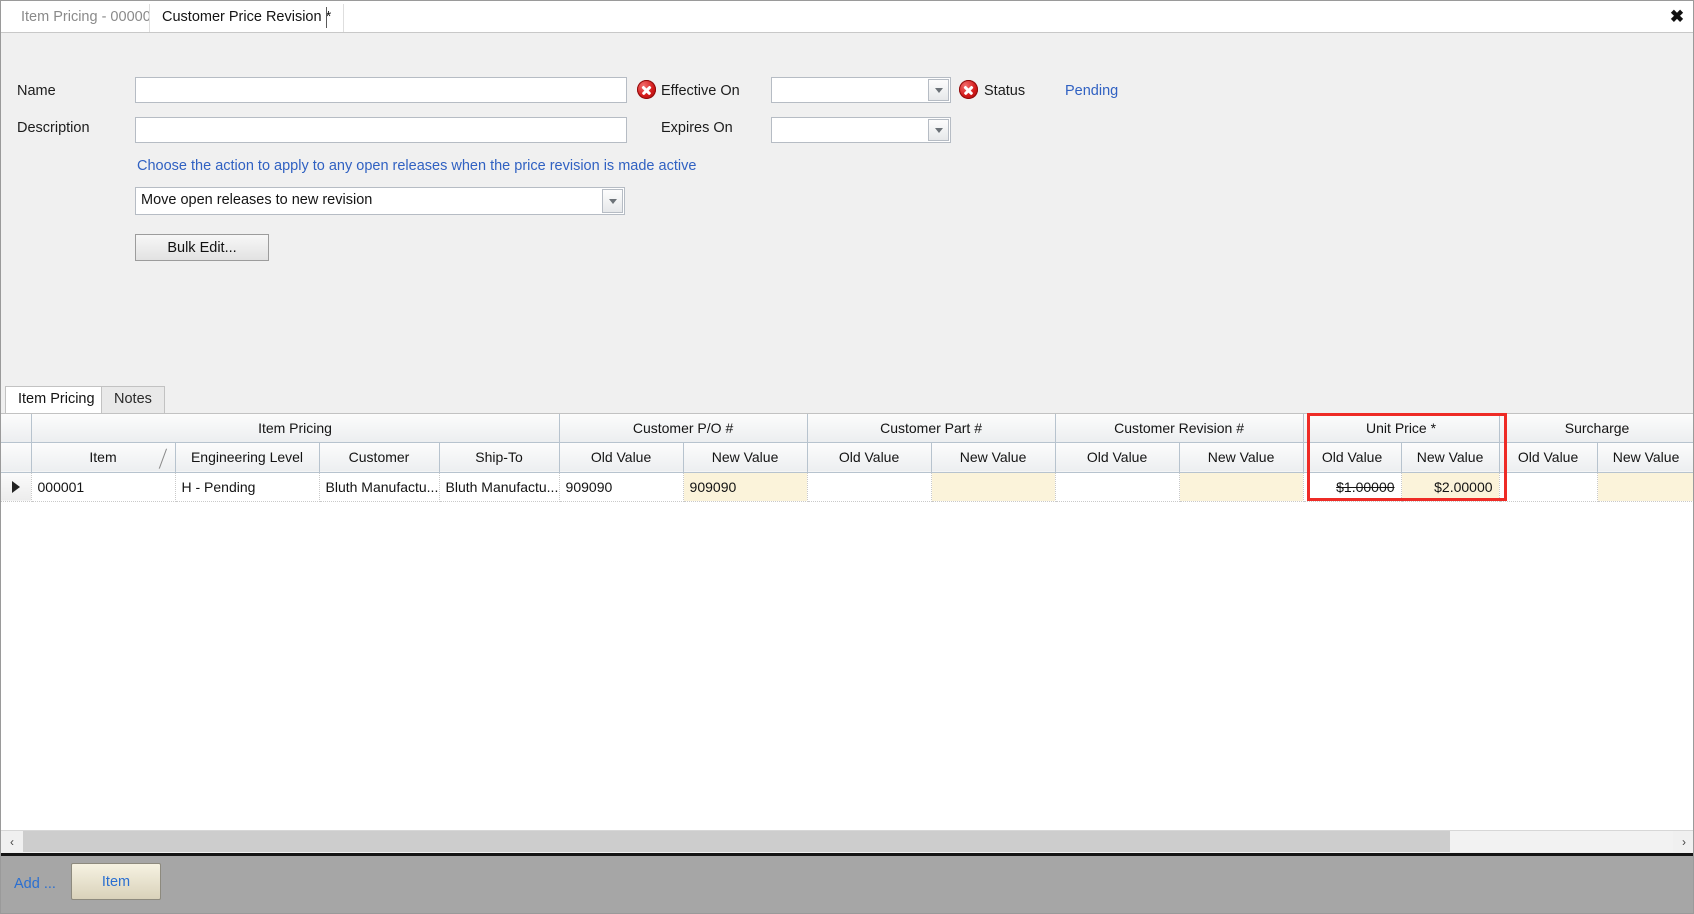 Image resolution: width=1694 pixels, height=914 pixels. I want to click on group-header-item-pricing: Item Pricing, so click(295, 428).